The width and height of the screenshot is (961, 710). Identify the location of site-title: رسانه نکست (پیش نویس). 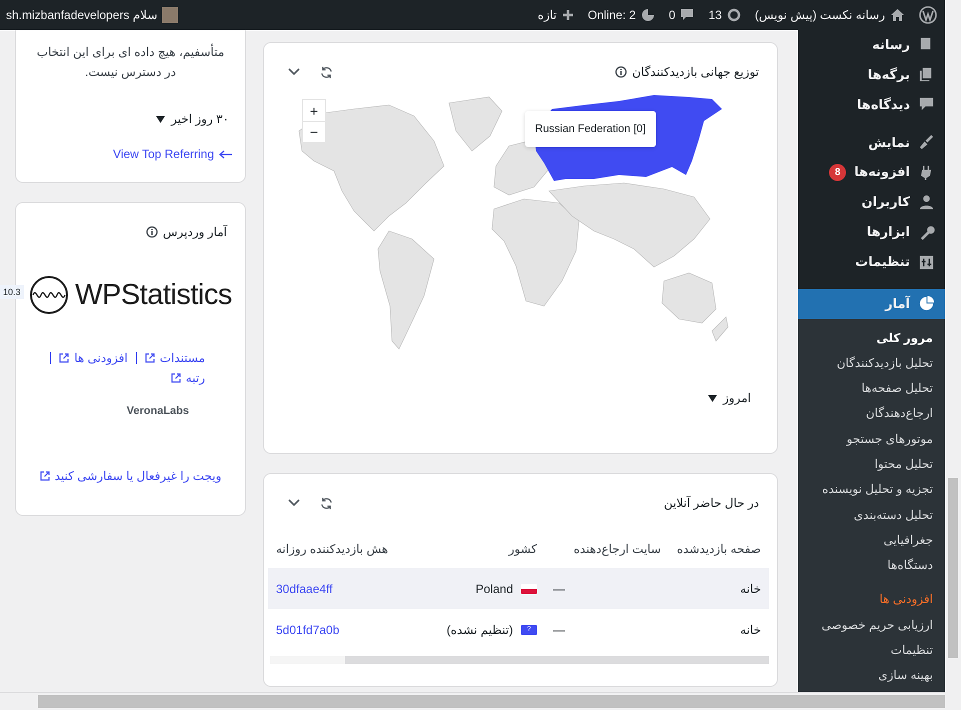
(829, 15).